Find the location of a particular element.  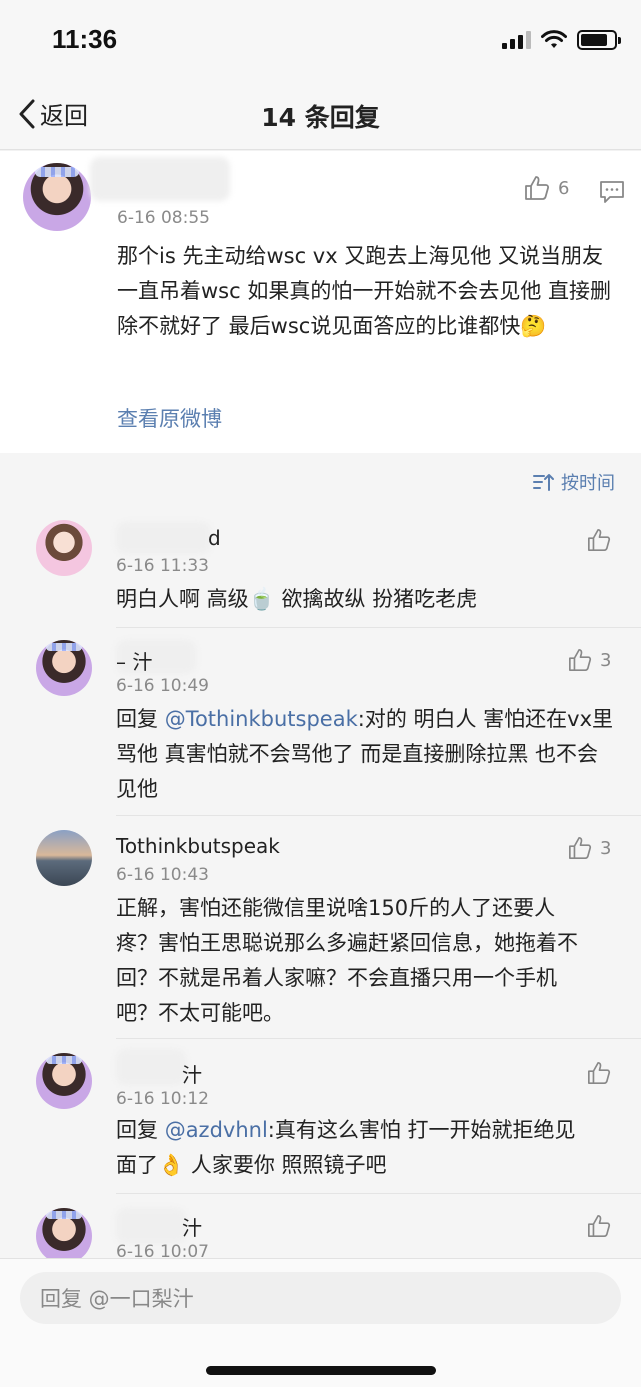

reply-text: 明白人啊 高级🍵 欲擒故纵 扮猪吃老虎 is located at coordinates (297, 599).